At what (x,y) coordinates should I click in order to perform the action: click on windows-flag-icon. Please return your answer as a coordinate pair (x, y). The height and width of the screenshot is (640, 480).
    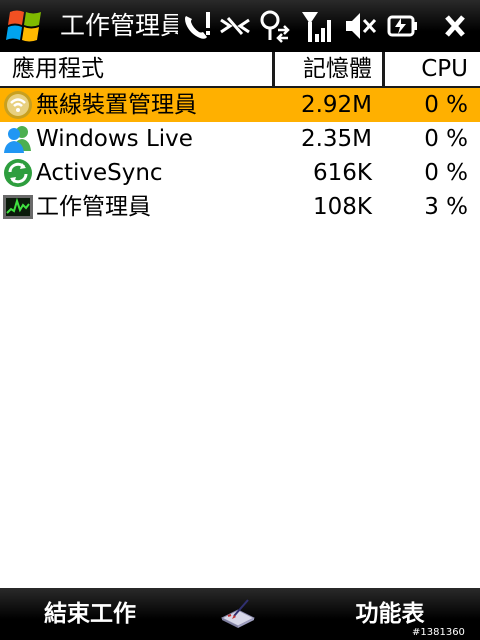
    Looking at the image, I should click on (23, 26).